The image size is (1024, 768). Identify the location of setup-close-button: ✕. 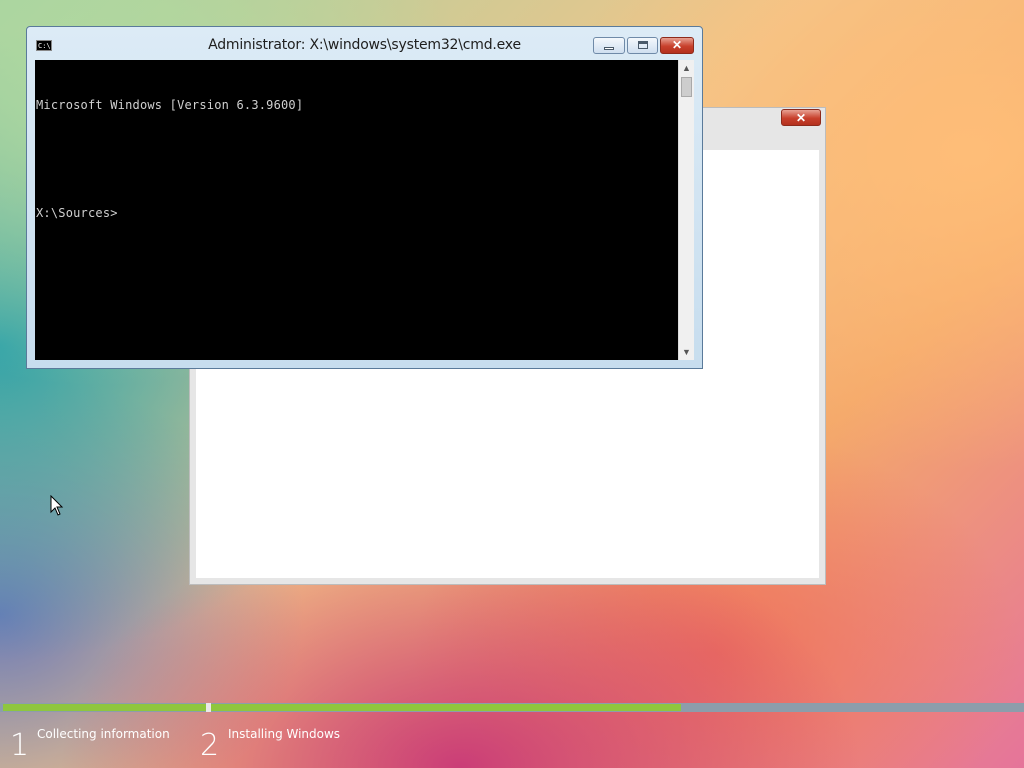
(801, 117).